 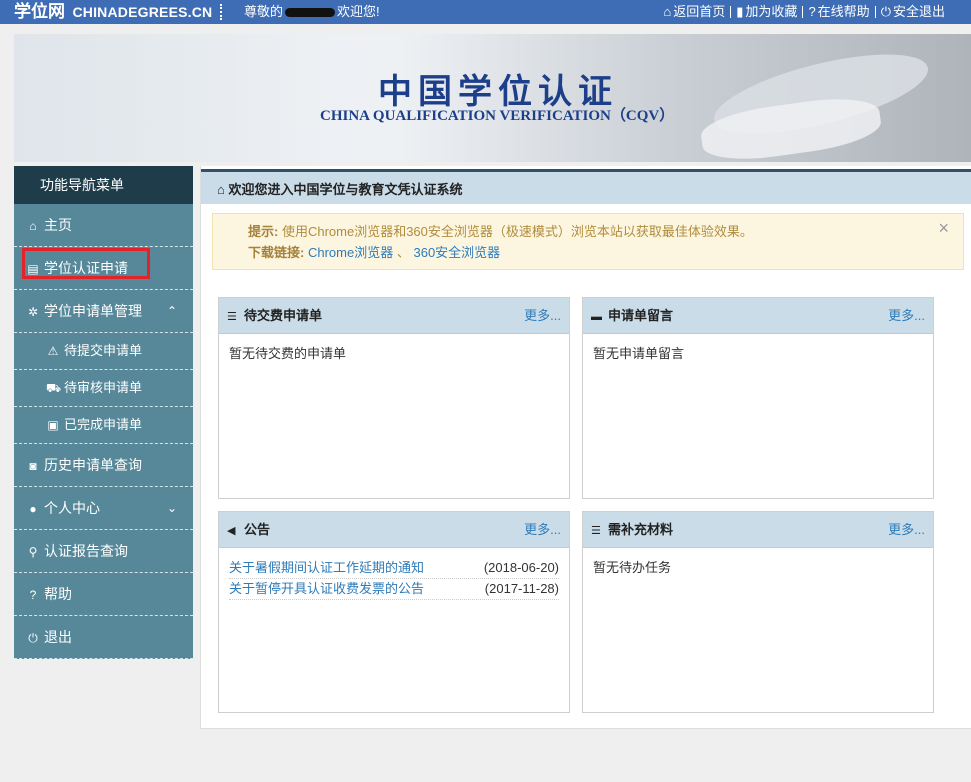 I want to click on briefcase-icon: ▣, so click(x=53, y=425).